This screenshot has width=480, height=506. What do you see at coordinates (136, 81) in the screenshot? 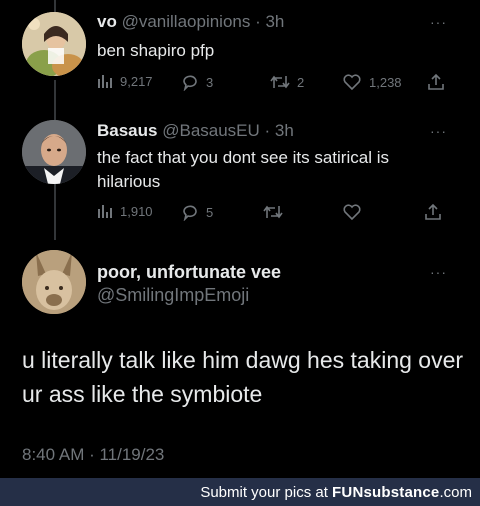
I see `views-count: 9,217` at bounding box center [136, 81].